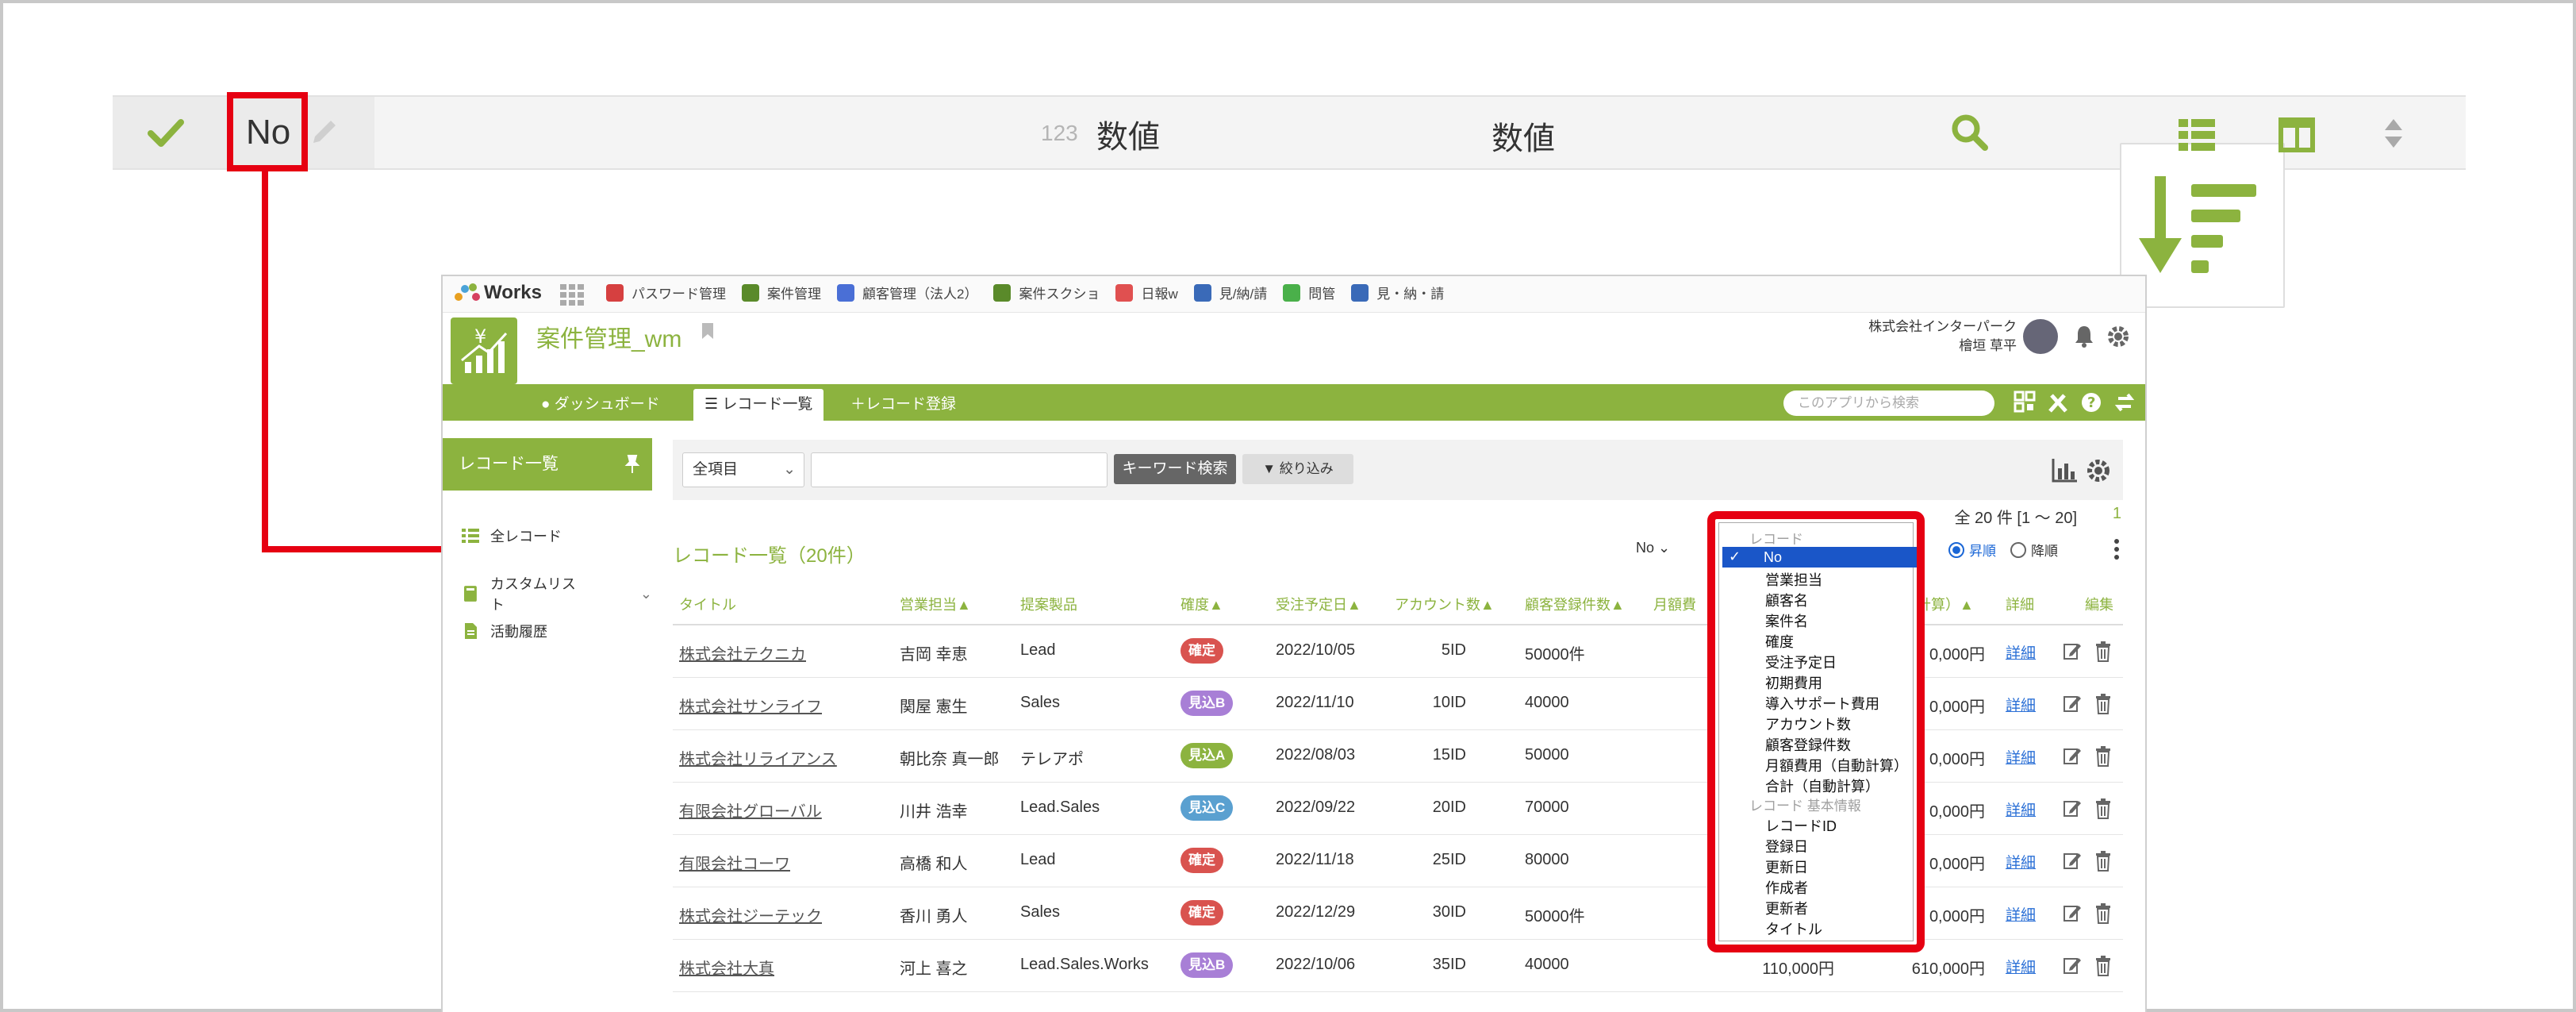 Image resolution: width=2576 pixels, height=1012 pixels. Describe the element at coordinates (646, 594) in the screenshot. I see `chevron-down-icon: ⌄` at that location.